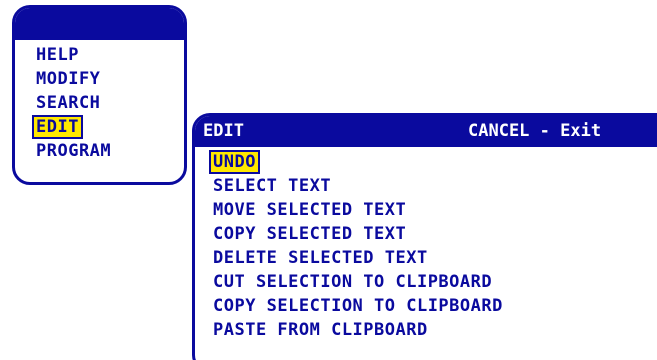  What do you see at coordinates (534, 131) in the screenshot?
I see `cancel-exit-hint: CANCEL - Exit` at bounding box center [534, 131].